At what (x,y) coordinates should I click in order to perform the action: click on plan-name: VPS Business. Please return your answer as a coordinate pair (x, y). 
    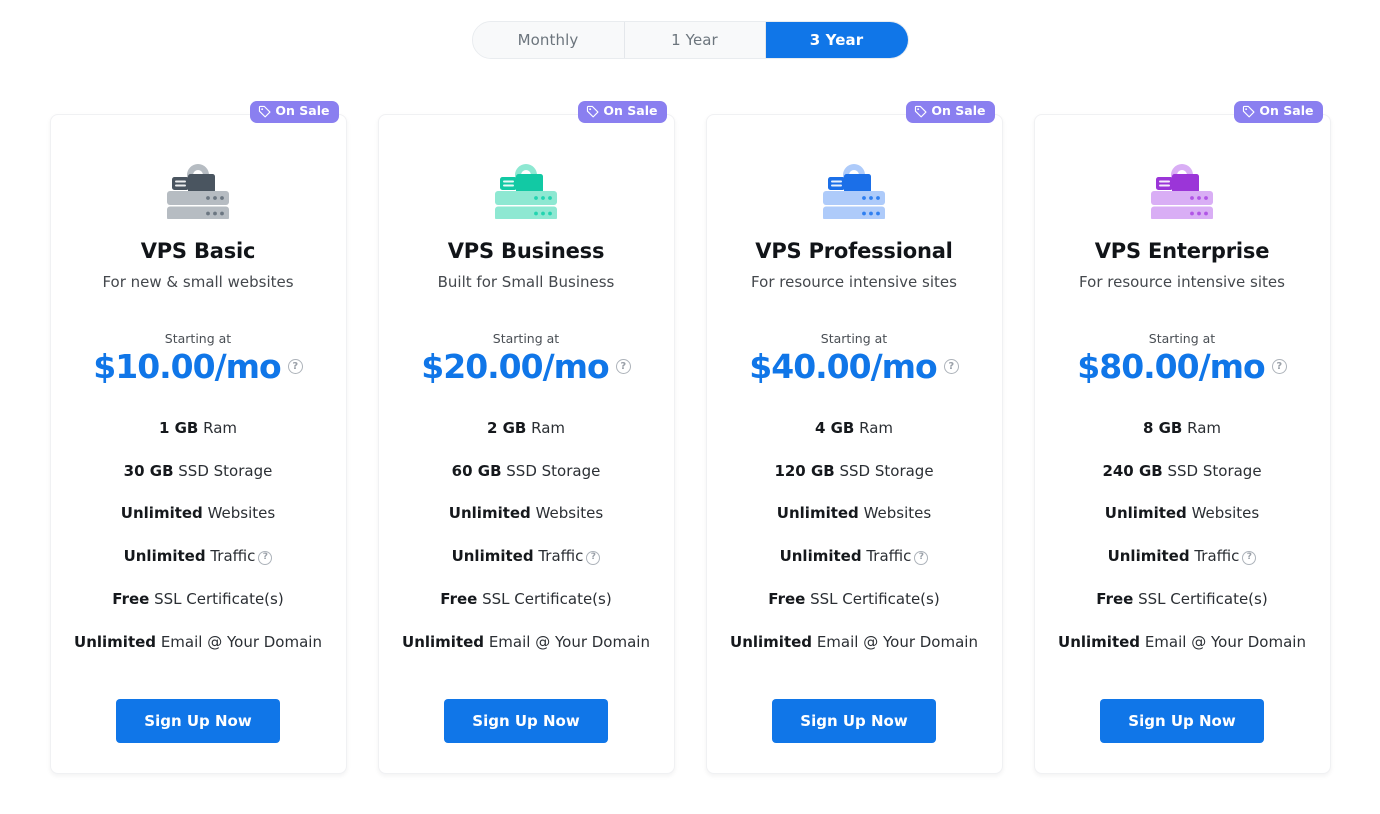
    Looking at the image, I should click on (526, 251).